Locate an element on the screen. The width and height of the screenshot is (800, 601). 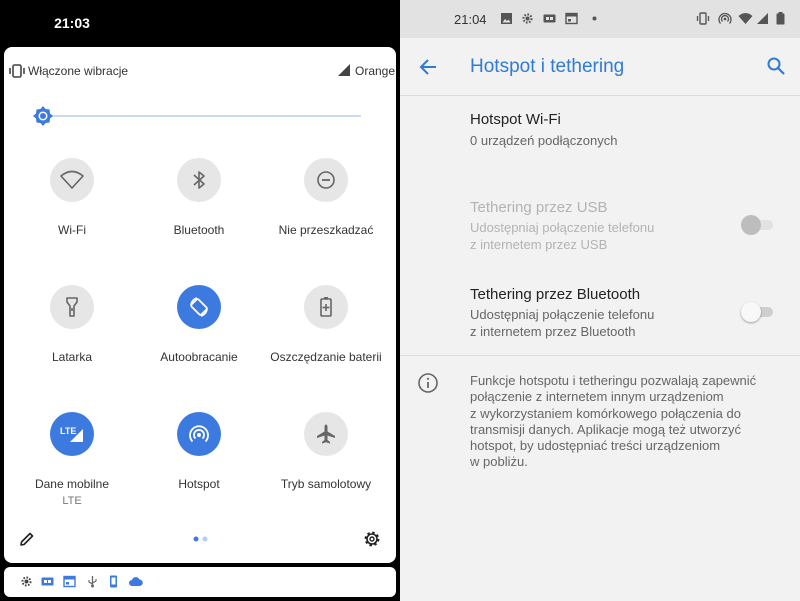
ringer-mode-label: Włączone wibracje is located at coordinates (78, 71).